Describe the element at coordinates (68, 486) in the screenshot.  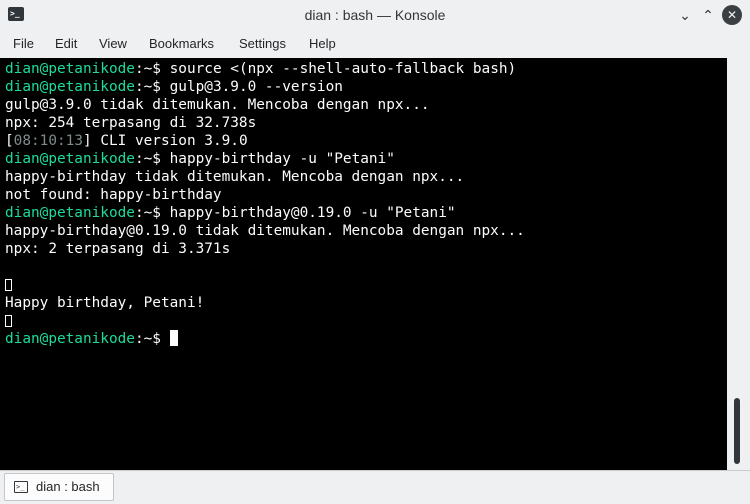
I see `tab-label: dian : bash` at that location.